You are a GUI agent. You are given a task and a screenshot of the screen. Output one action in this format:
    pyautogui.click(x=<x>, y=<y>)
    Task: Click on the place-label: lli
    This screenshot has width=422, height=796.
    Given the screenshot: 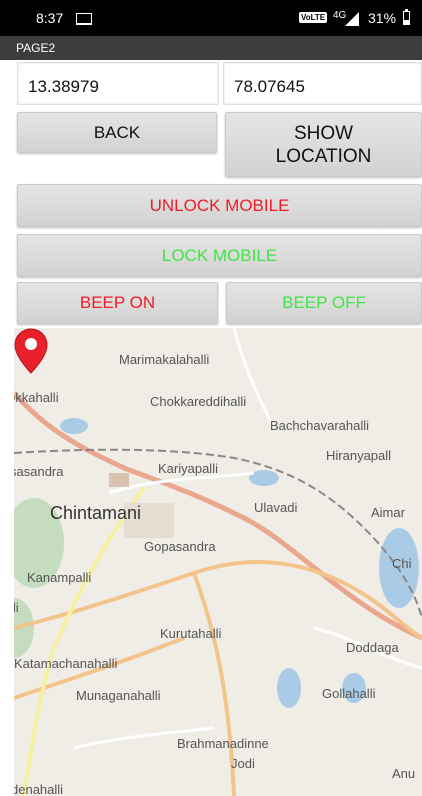 What is the action you would take?
    pyautogui.click(x=16, y=607)
    